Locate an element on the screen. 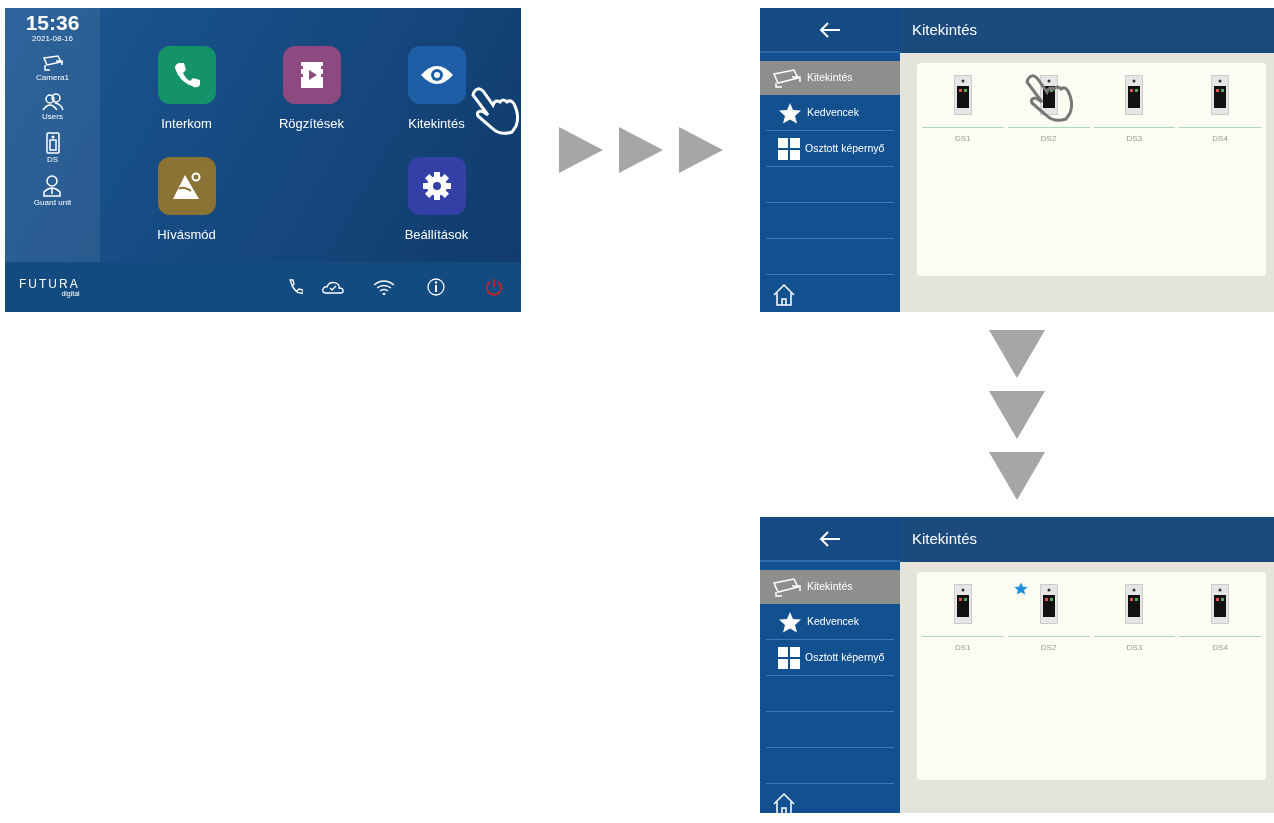 The image size is (1274, 823). guard-icon is located at coordinates (52, 186).